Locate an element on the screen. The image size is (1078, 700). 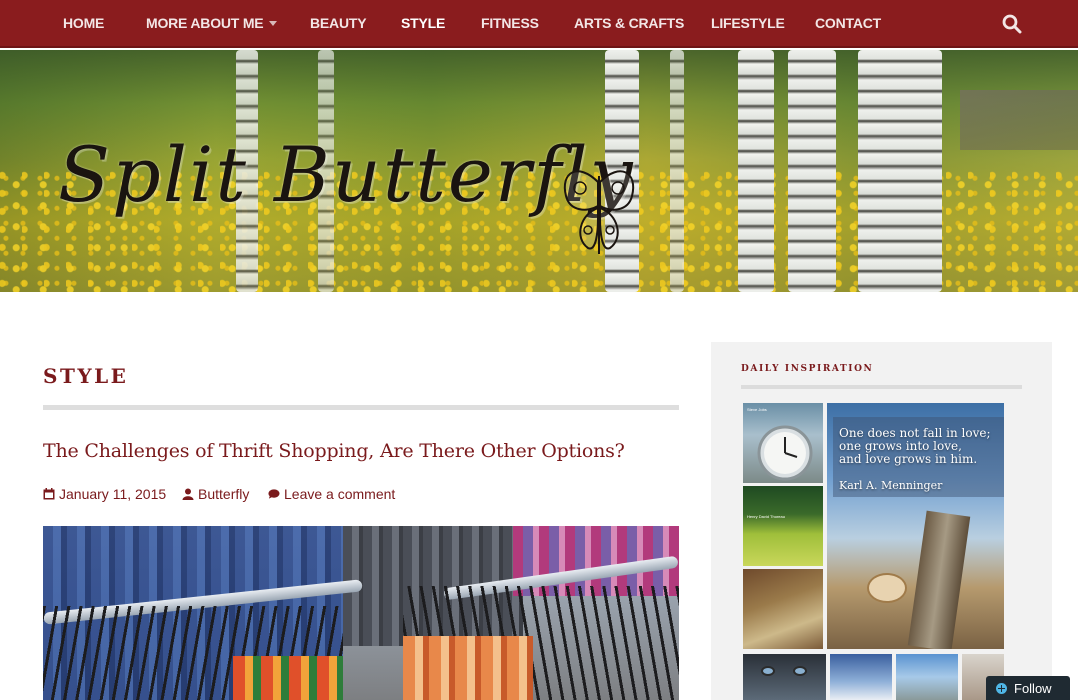
nav-item-home: HOME is located at coordinates (83, 24).